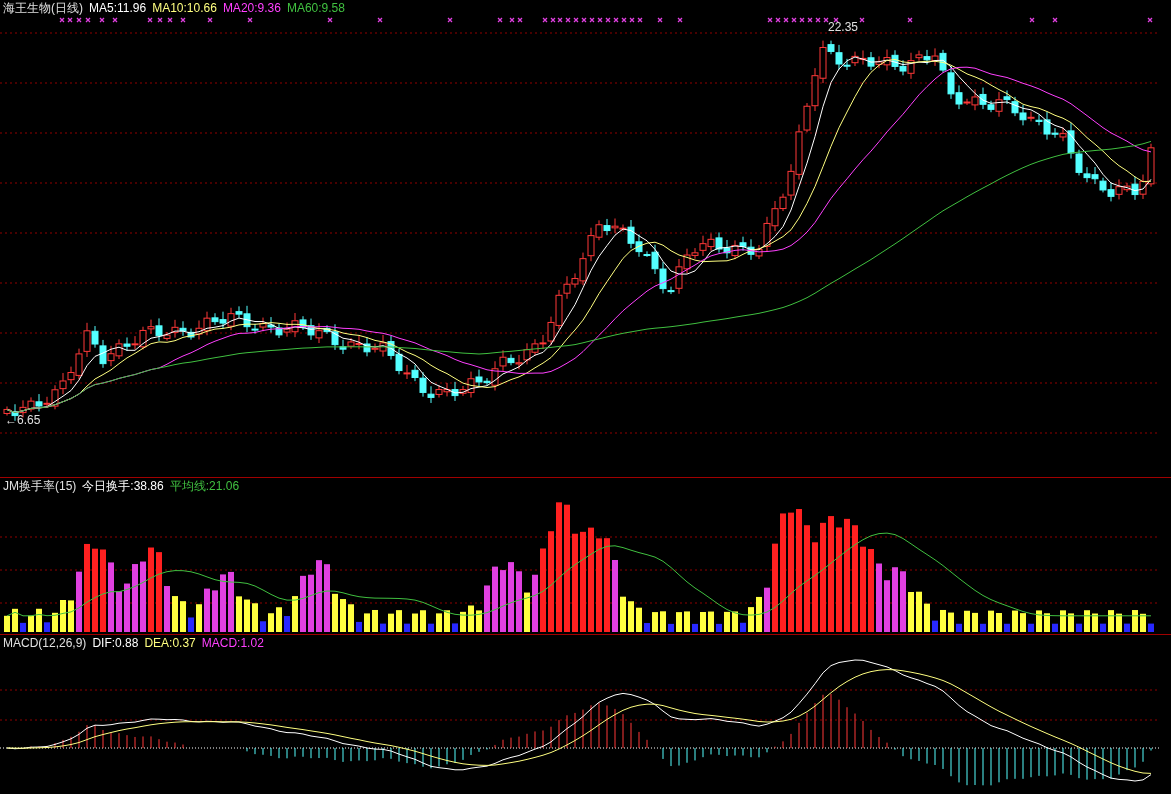 The width and height of the screenshot is (1171, 794). What do you see at coordinates (115, 643) in the screenshot?
I see `indicator-value: DIF:0.88` at bounding box center [115, 643].